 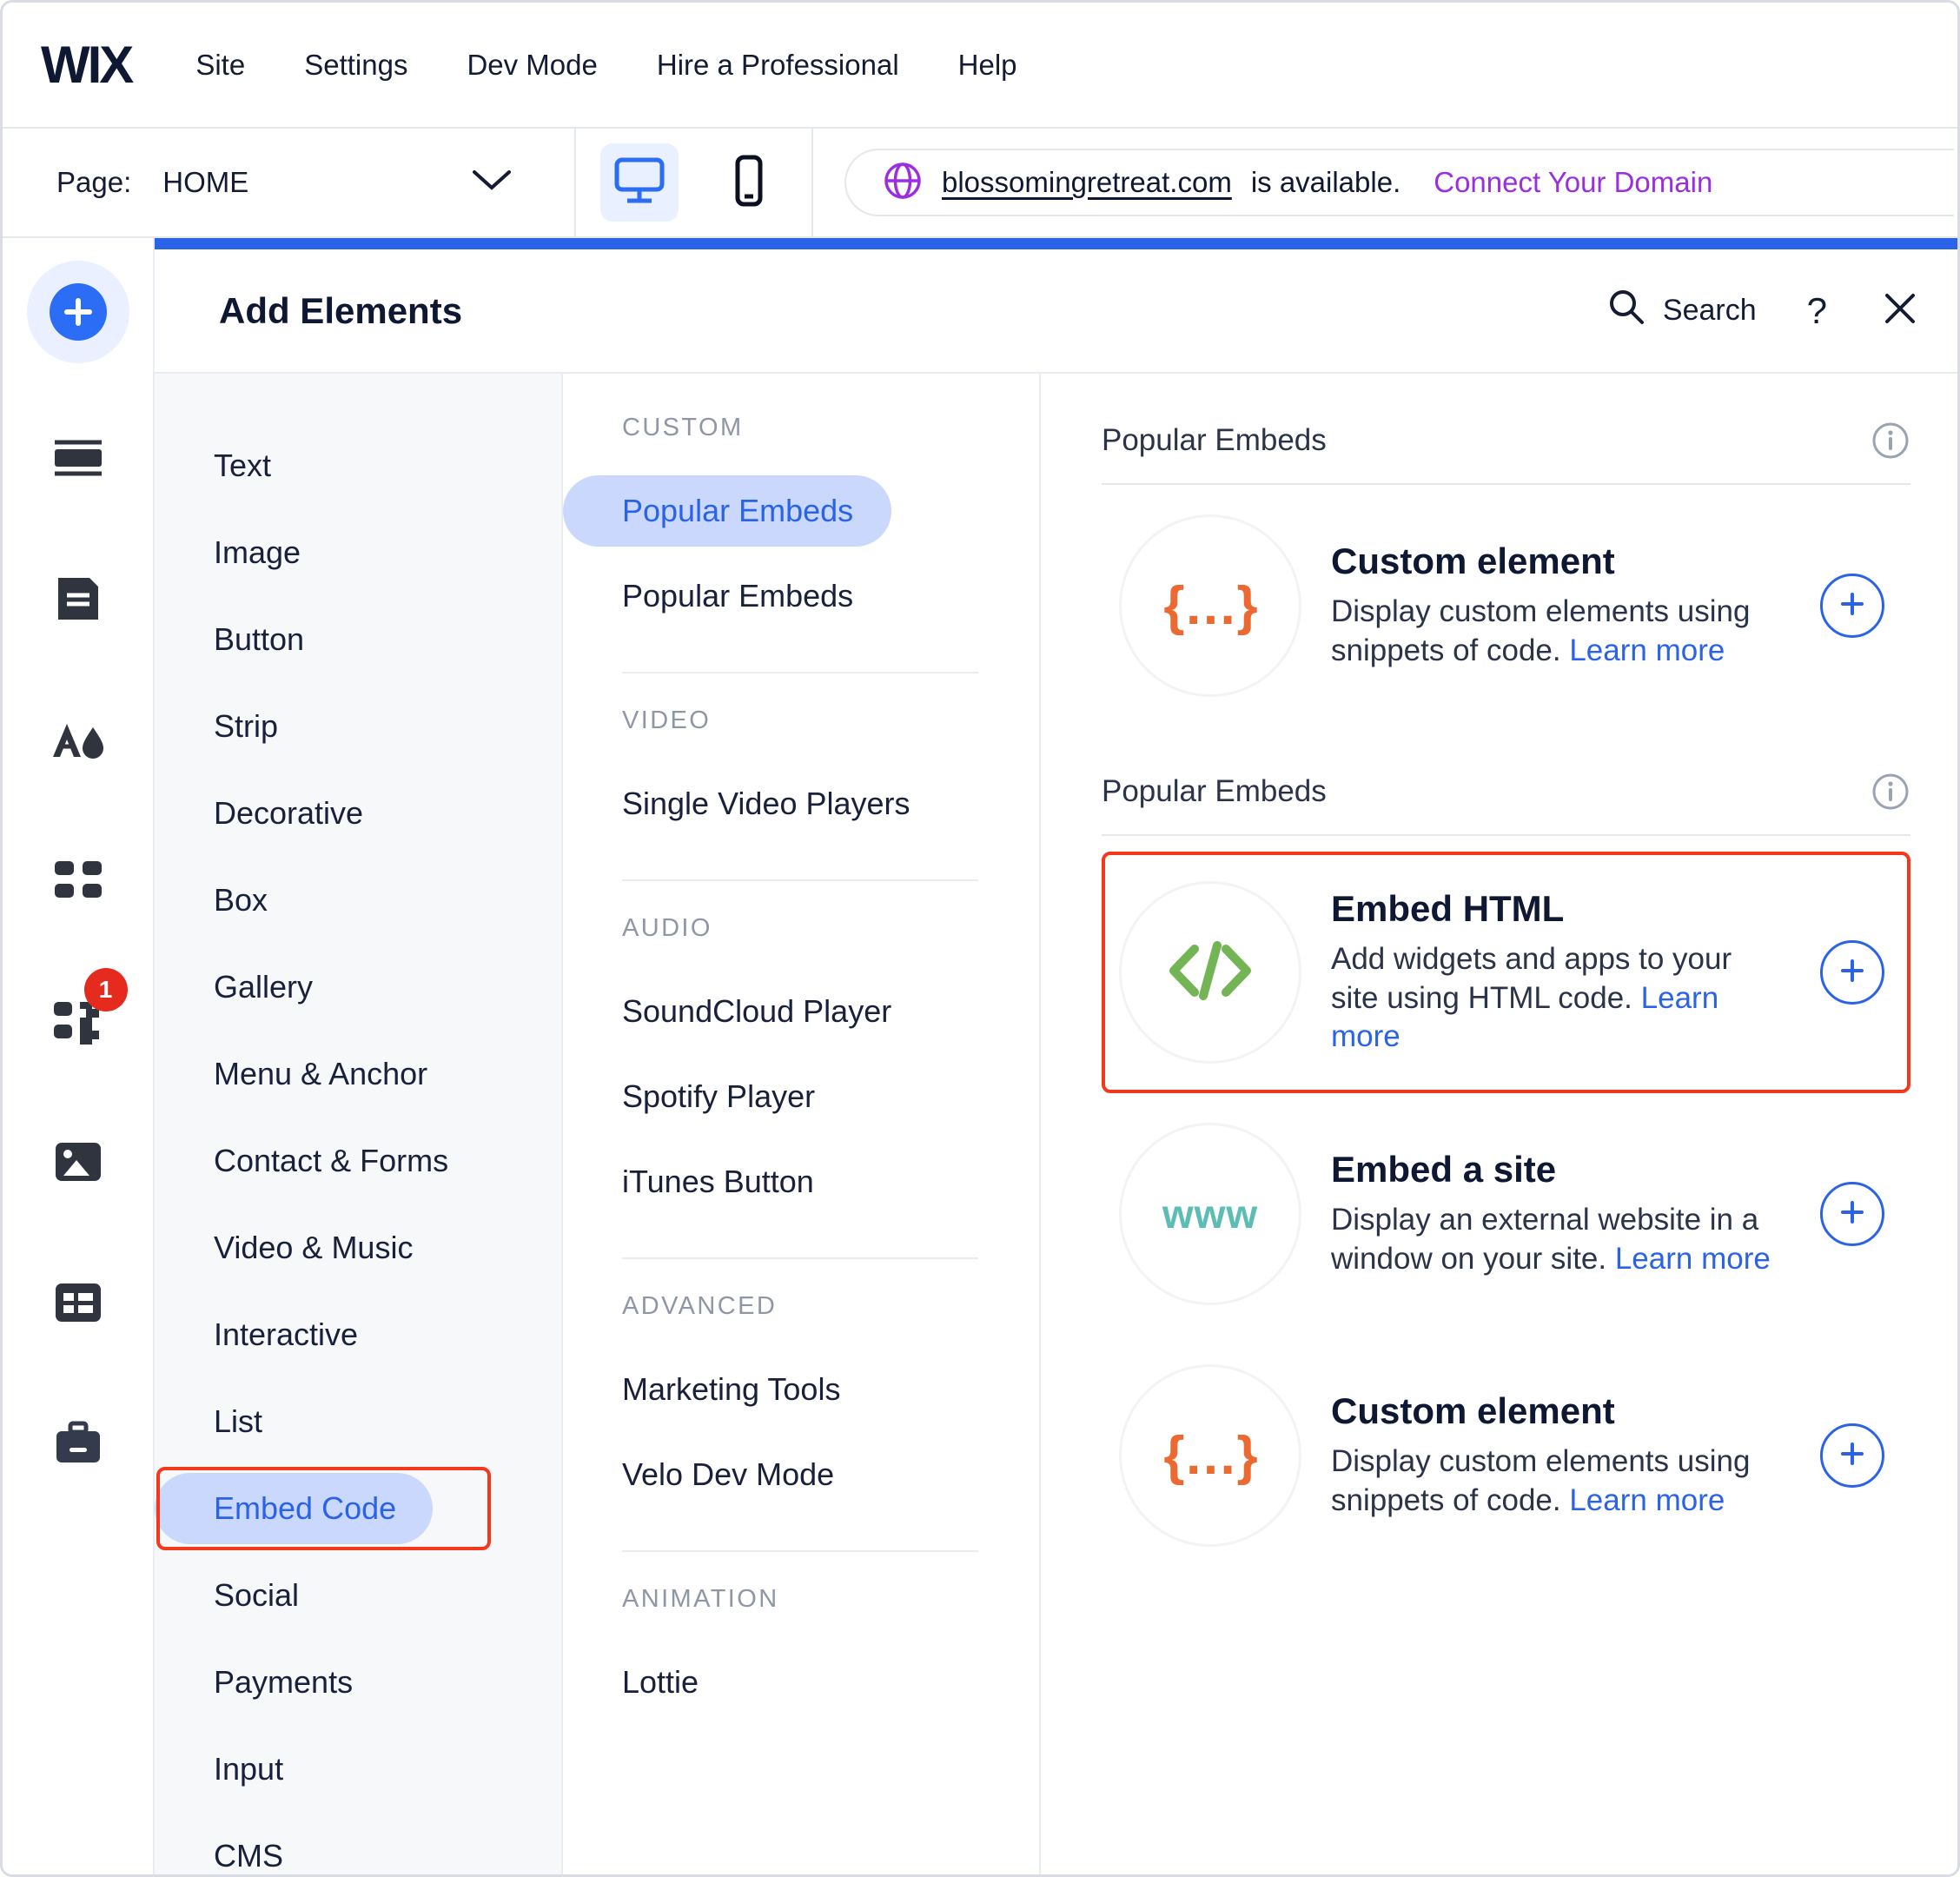 I want to click on subcategory-item-lottie: Lottie, so click(x=801, y=1683).